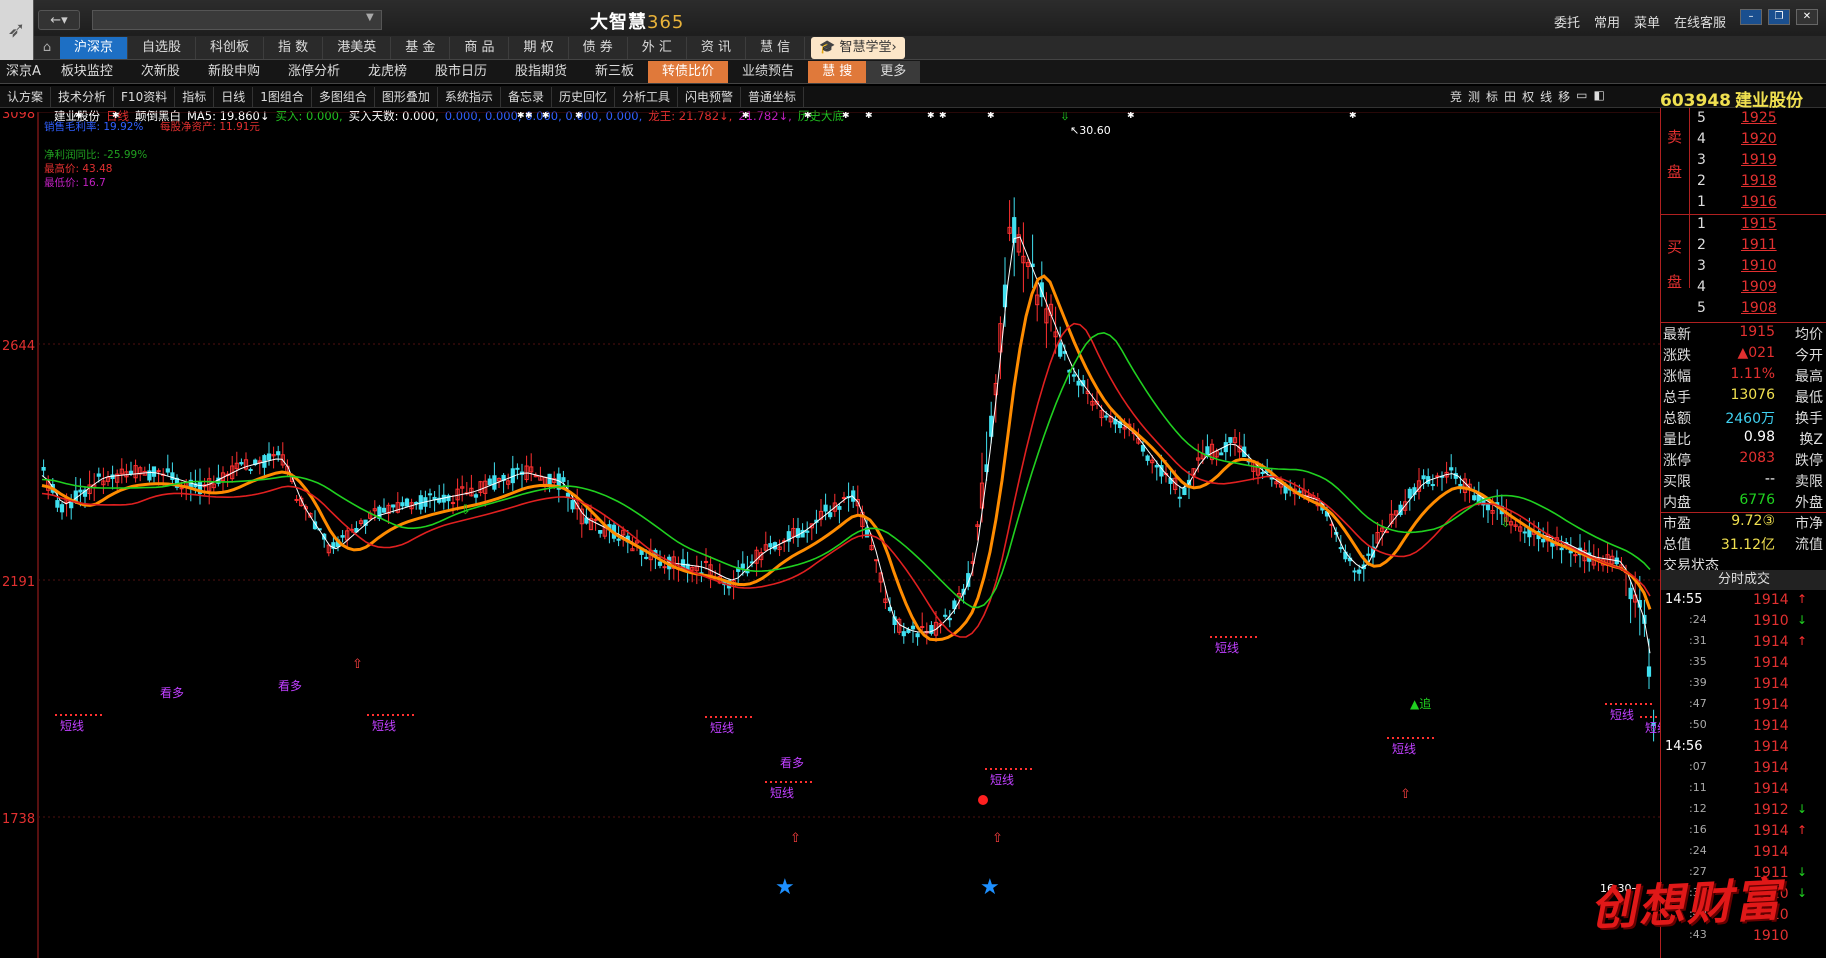  I want to click on toolbar-item: 1图组合, so click(282, 96).